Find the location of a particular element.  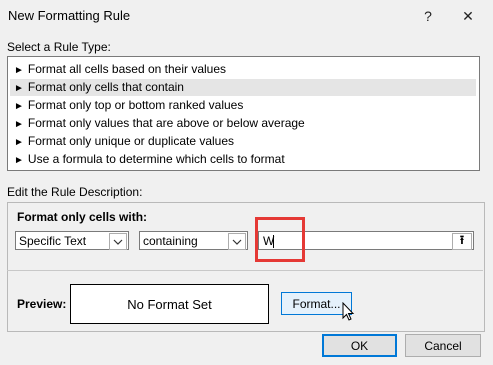

separator is located at coordinates (245, 270).